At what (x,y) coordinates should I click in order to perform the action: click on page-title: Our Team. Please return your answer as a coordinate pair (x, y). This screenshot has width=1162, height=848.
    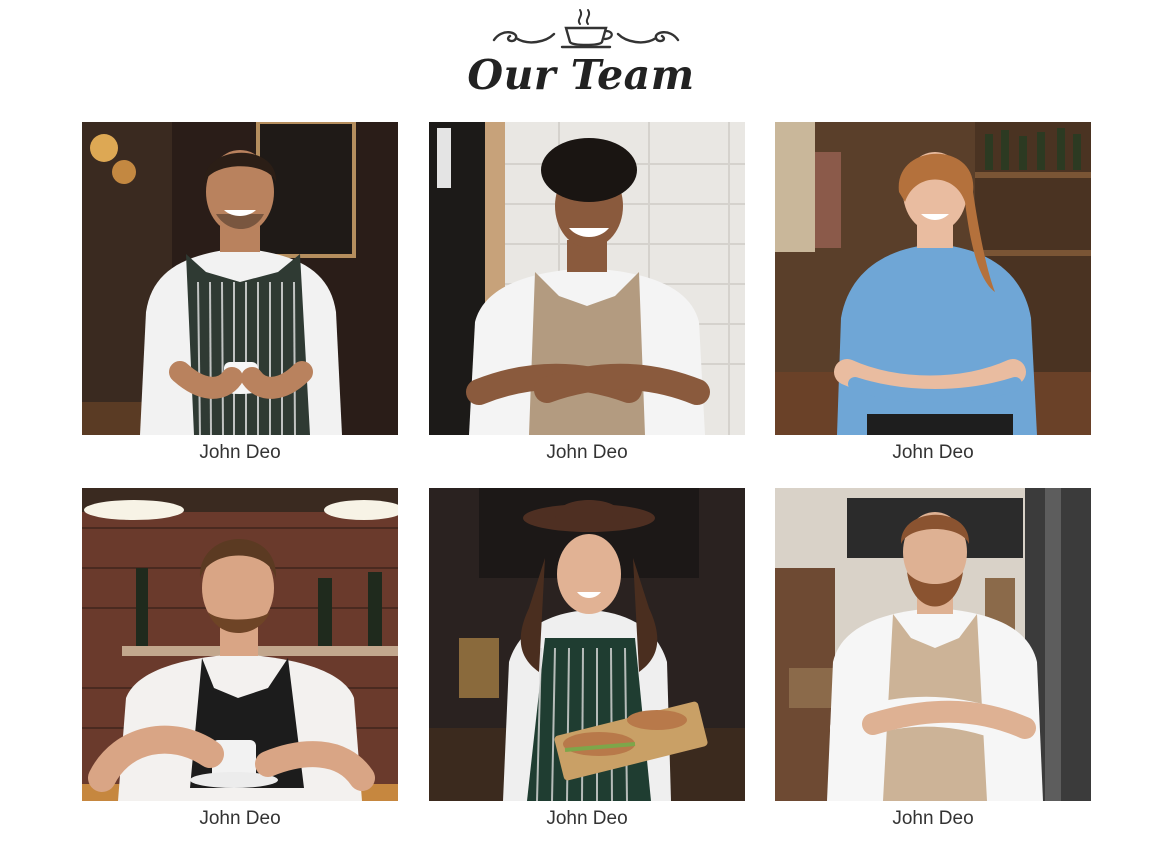
    Looking at the image, I should click on (581, 75).